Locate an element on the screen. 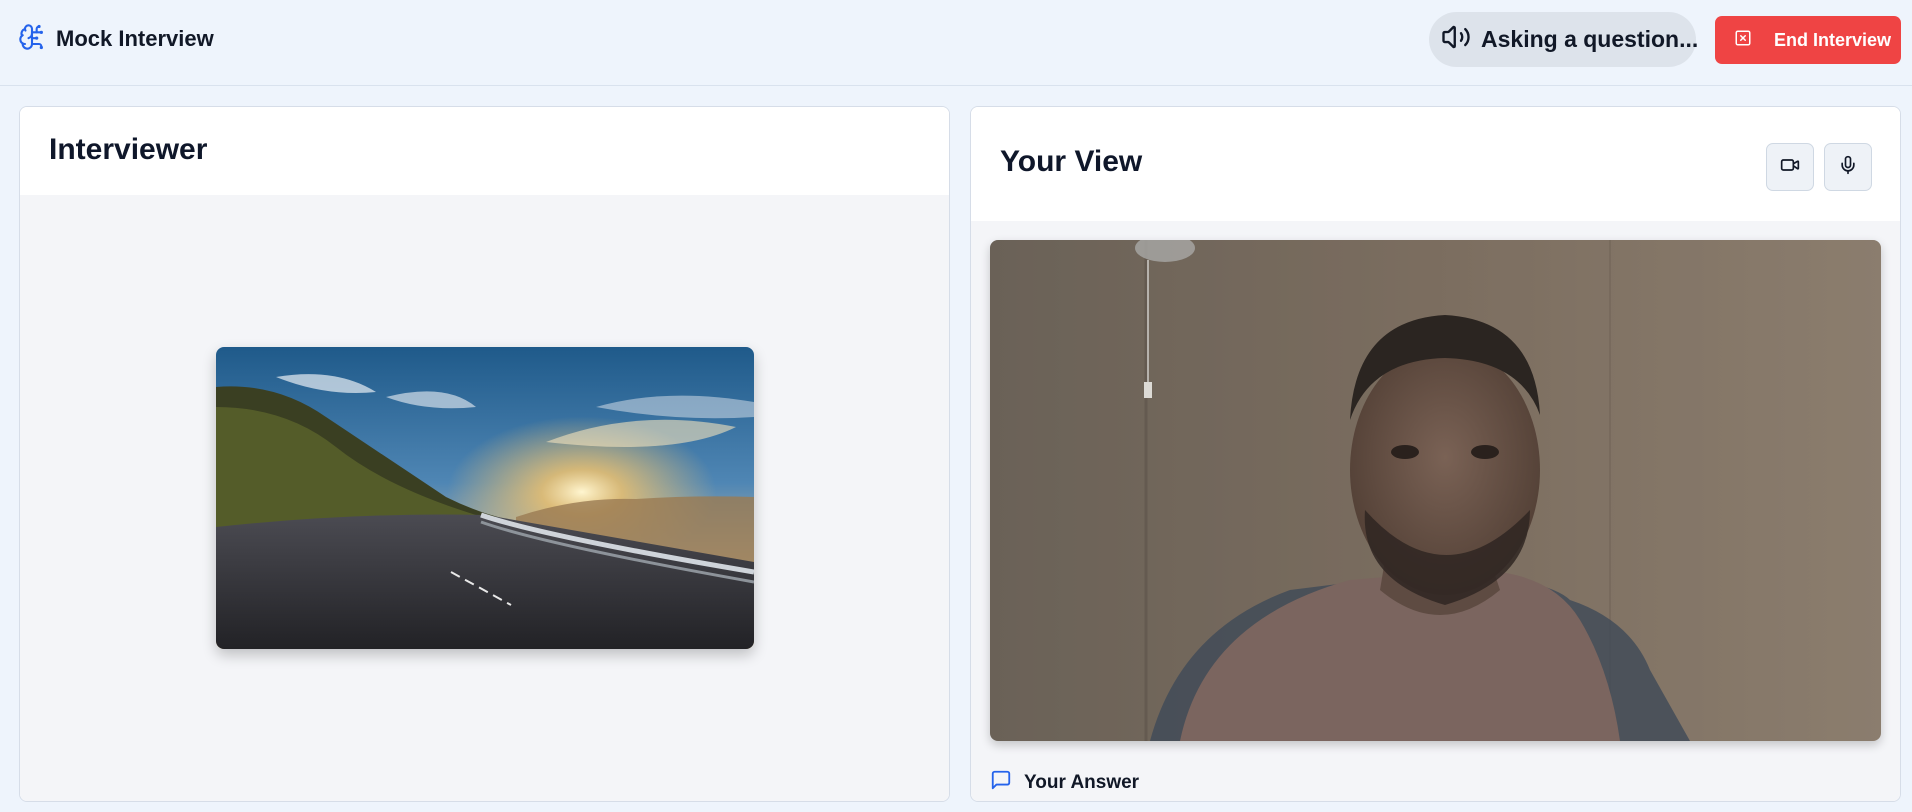 The image size is (1912, 812). x-square-icon is located at coordinates (1743, 40).